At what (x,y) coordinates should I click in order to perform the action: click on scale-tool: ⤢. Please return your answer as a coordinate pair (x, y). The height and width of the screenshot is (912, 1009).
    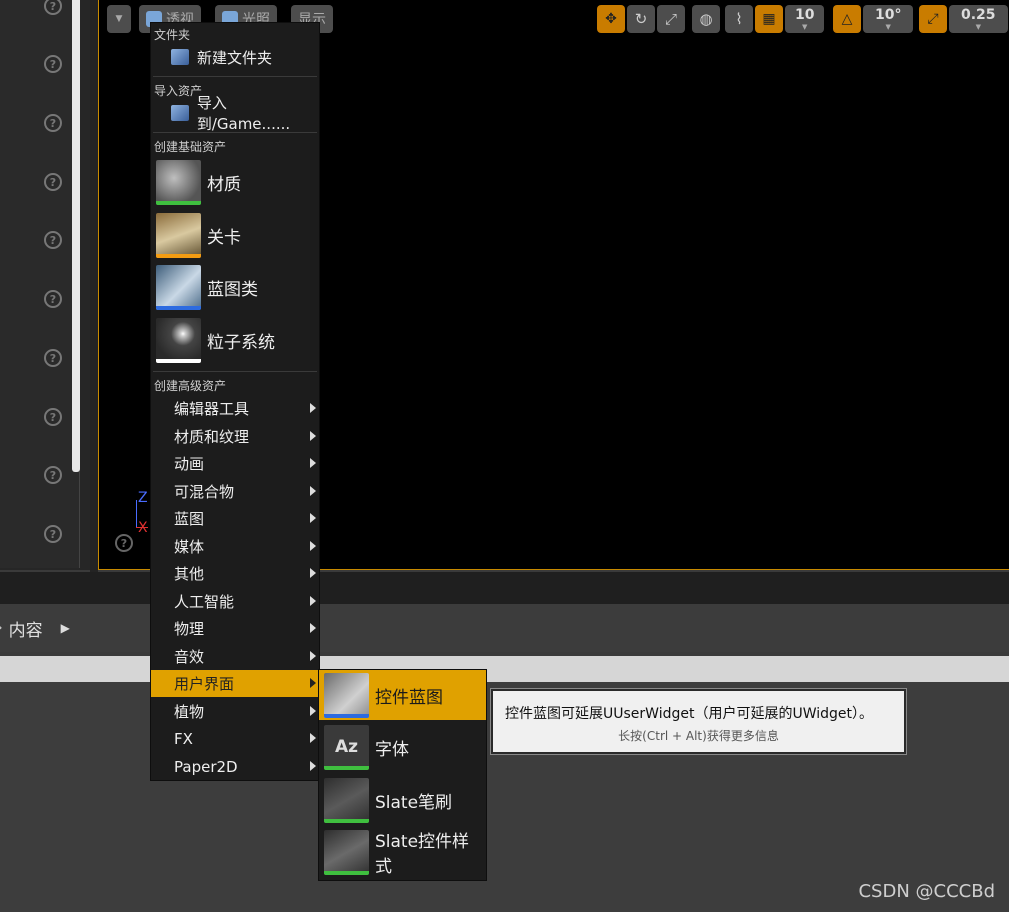
    Looking at the image, I should click on (671, 19).